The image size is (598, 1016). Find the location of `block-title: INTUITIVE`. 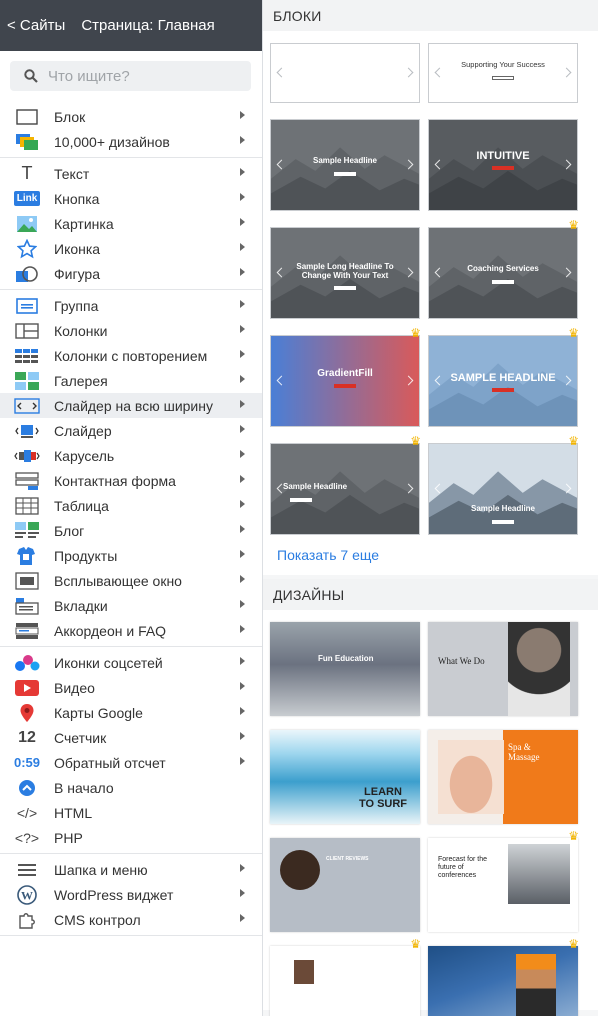

block-title: INTUITIVE is located at coordinates (503, 156).